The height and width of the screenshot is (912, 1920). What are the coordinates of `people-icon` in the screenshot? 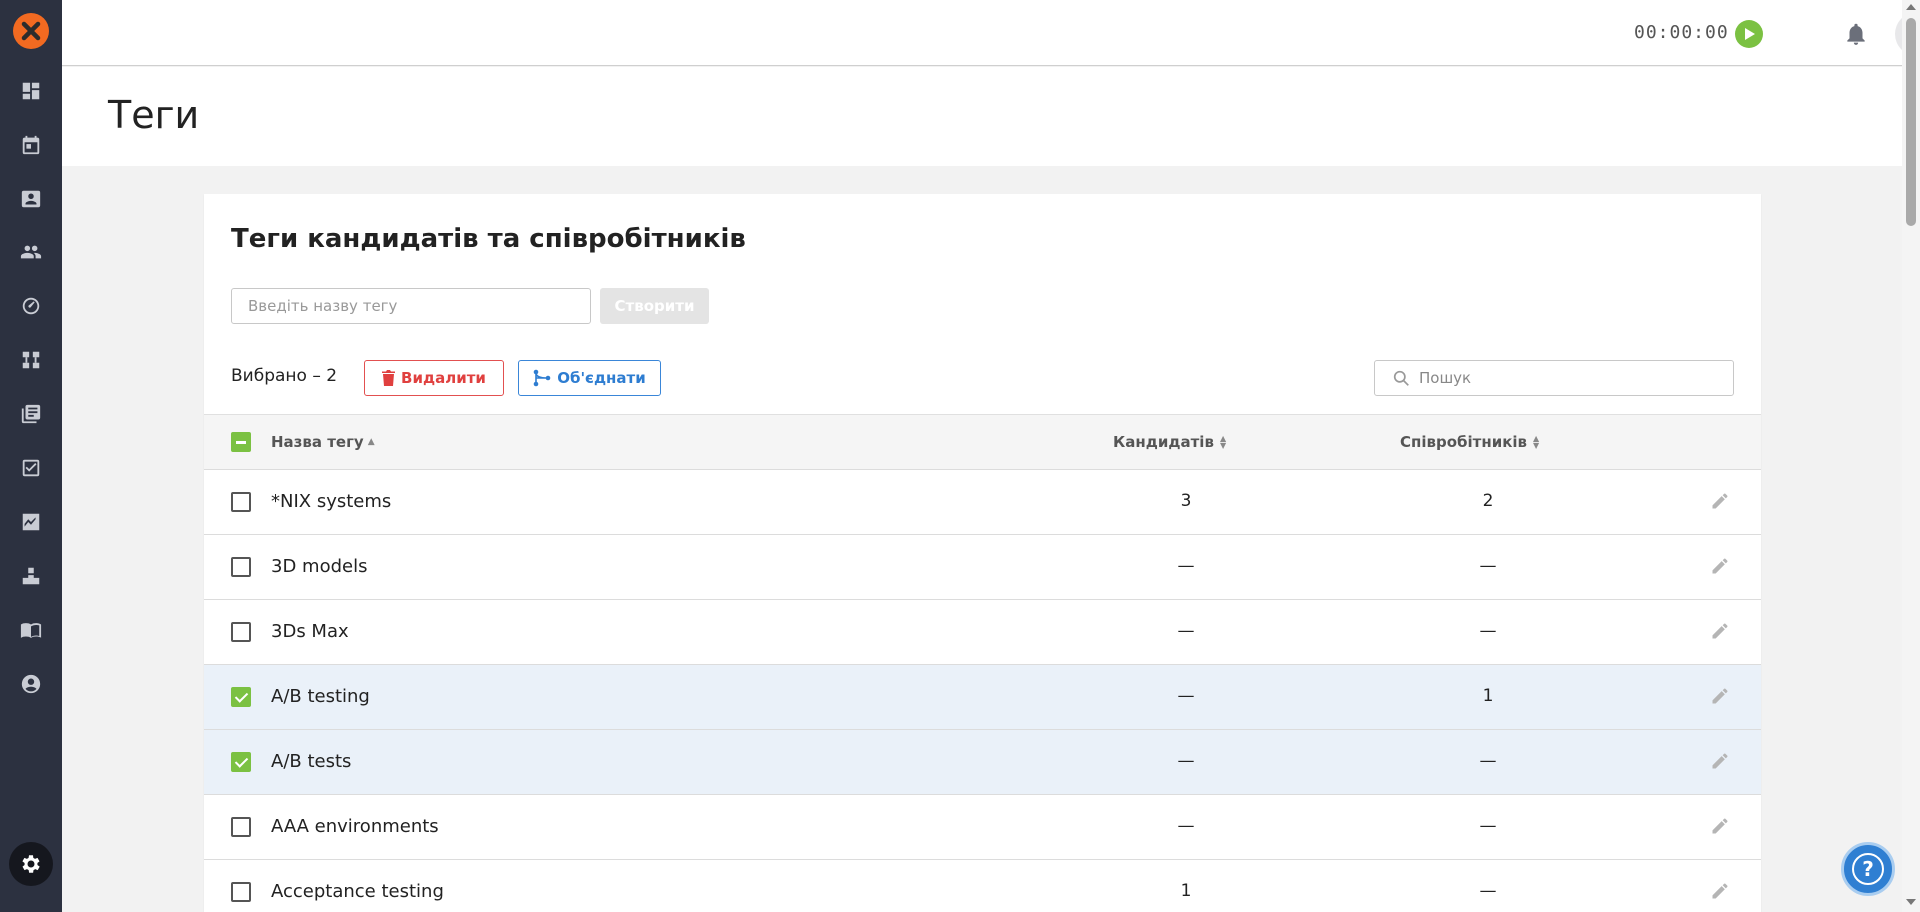 It's located at (31, 252).